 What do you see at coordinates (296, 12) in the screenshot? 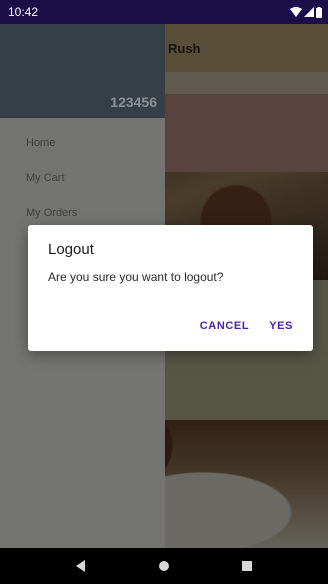
I see `wifi-icon` at bounding box center [296, 12].